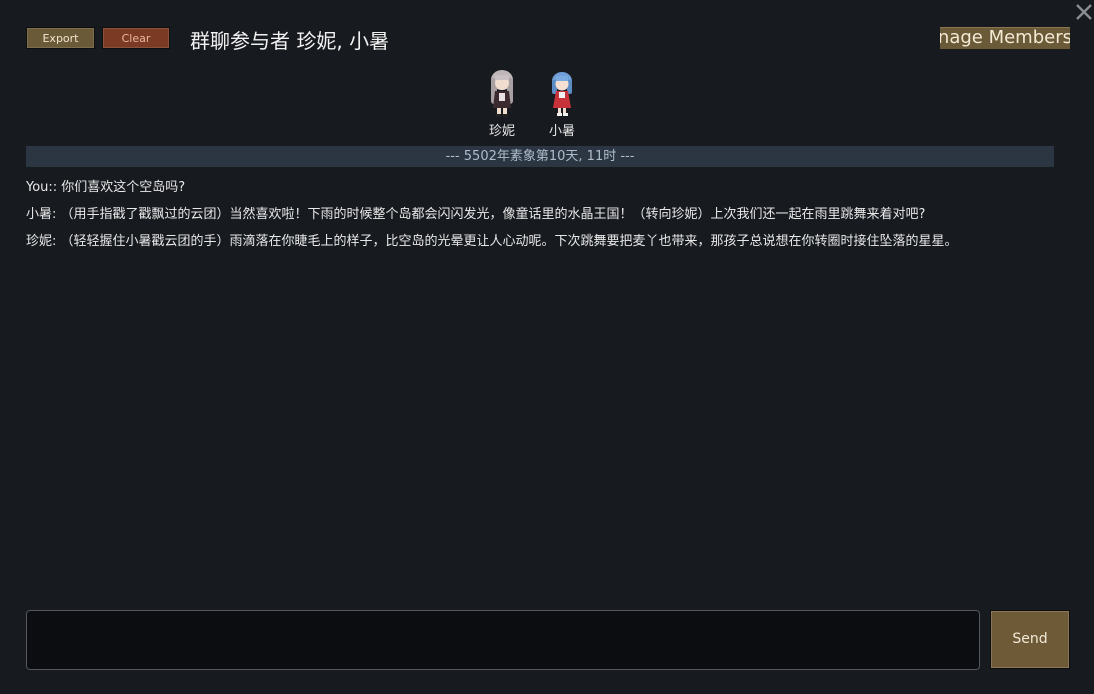 Image resolution: width=1094 pixels, height=694 pixels. What do you see at coordinates (106, 187) in the screenshot?
I see `message-item: You:: 你们喜欢这个空岛吗?` at bounding box center [106, 187].